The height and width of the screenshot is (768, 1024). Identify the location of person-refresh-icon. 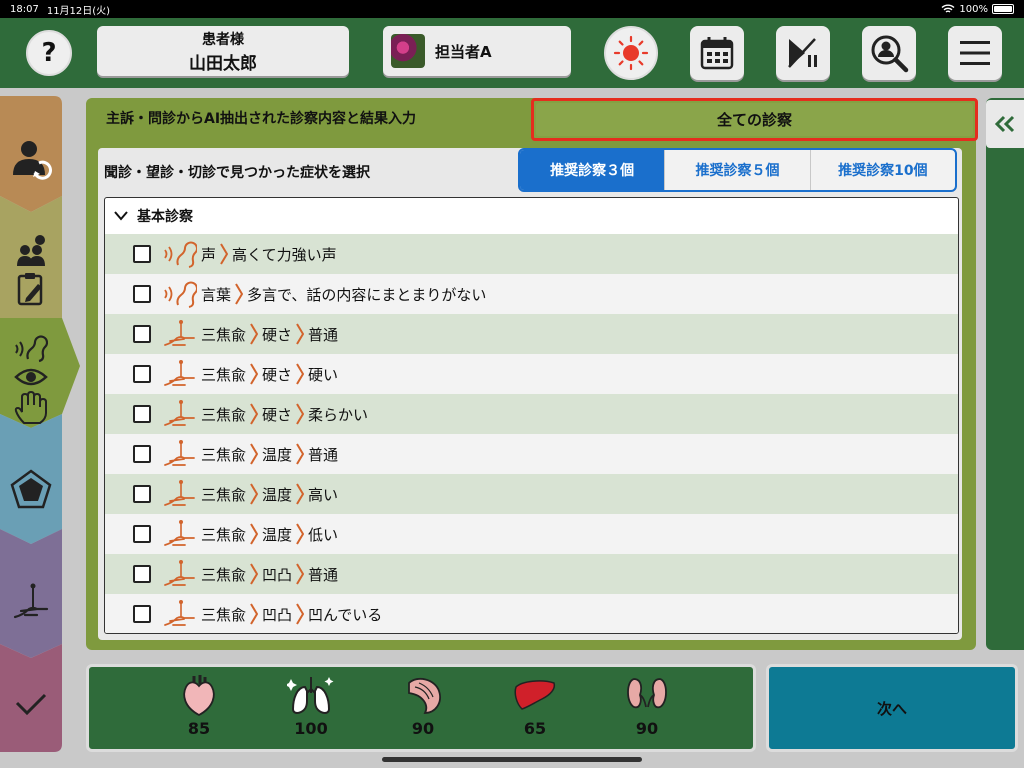
(32, 160).